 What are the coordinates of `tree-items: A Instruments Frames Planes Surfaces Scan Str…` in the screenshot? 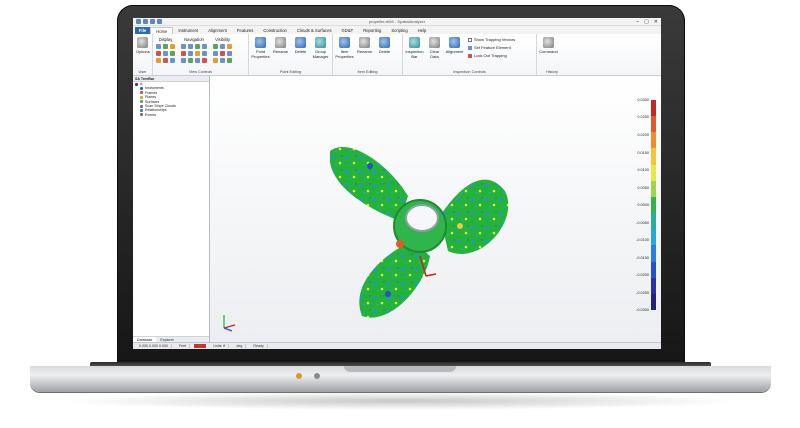 It's located at (171, 99).